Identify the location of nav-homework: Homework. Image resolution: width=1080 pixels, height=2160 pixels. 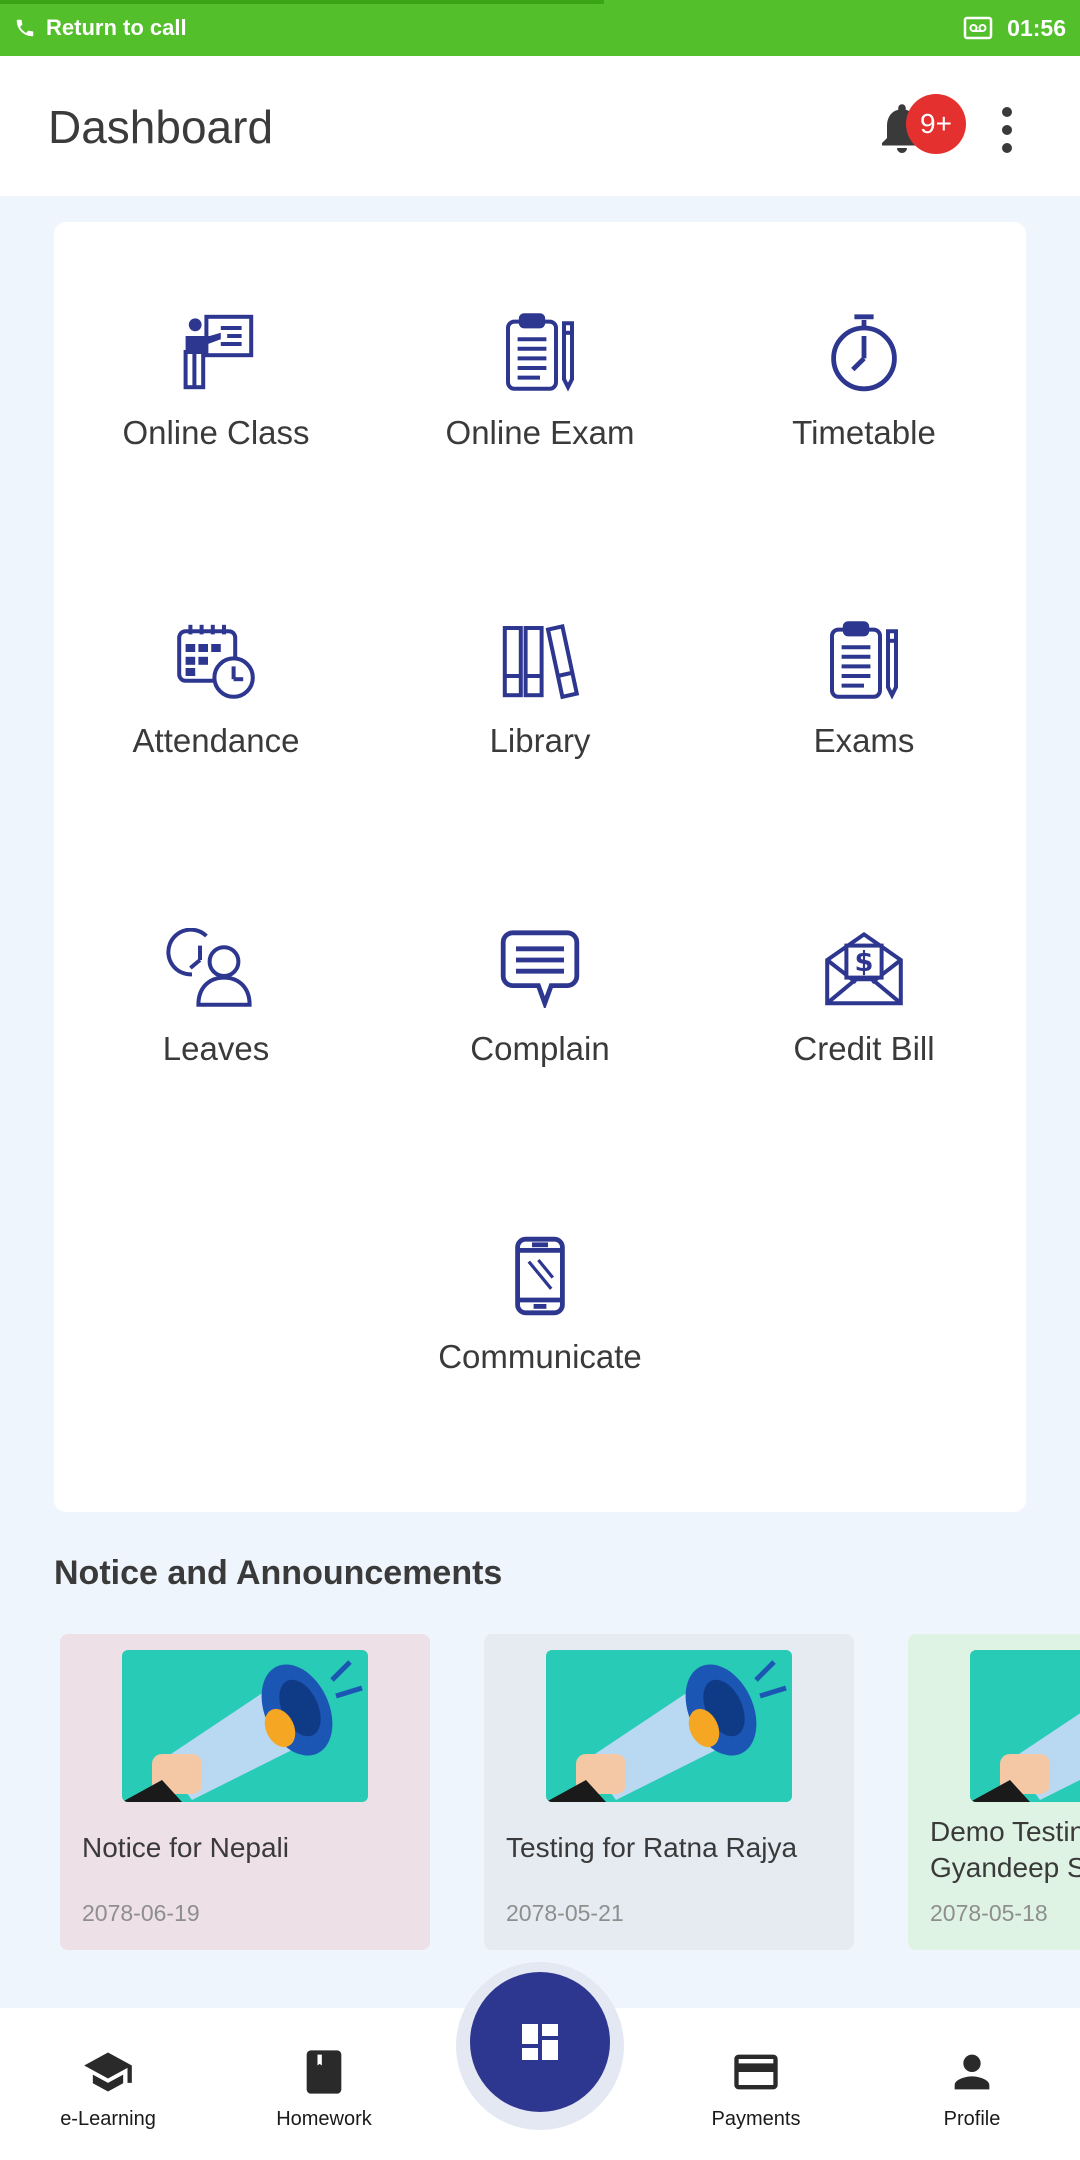
(324, 2084).